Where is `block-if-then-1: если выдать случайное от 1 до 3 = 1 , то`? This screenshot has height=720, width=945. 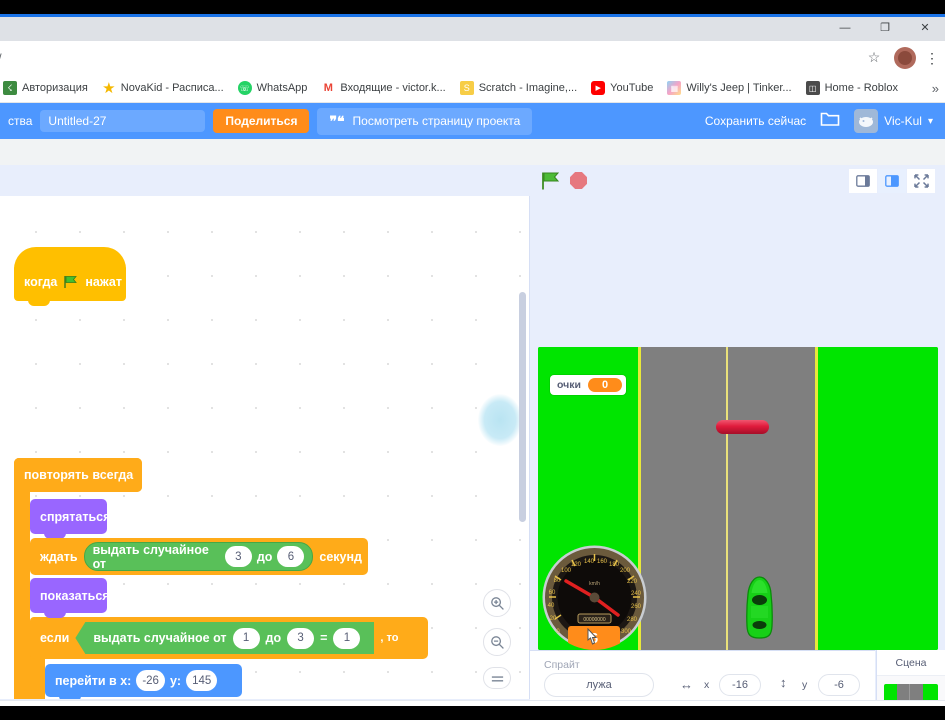 block-if-then-1: если выдать случайное от 1 до 3 = 1 , то is located at coordinates (229, 638).